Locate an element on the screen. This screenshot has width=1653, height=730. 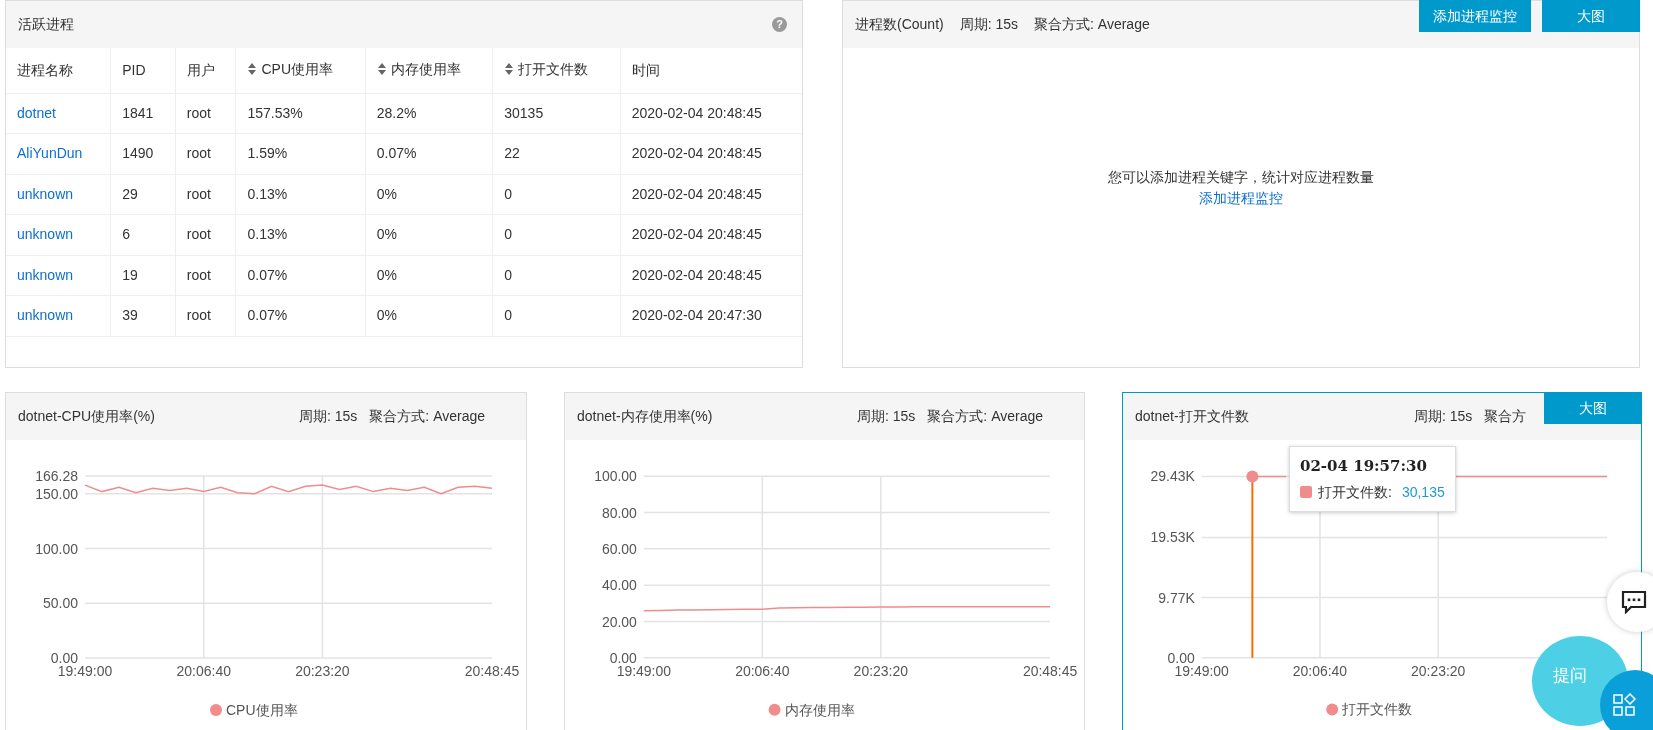
column-header: PID is located at coordinates (134, 69).